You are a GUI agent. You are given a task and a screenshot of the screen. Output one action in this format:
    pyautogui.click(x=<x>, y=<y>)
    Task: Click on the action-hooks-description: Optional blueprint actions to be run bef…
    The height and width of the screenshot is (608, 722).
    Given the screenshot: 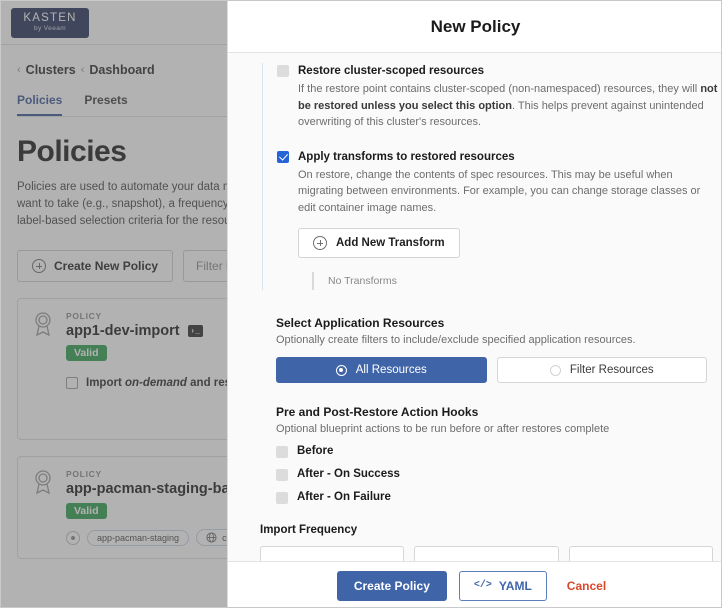 What is the action you would take?
    pyautogui.click(x=443, y=429)
    